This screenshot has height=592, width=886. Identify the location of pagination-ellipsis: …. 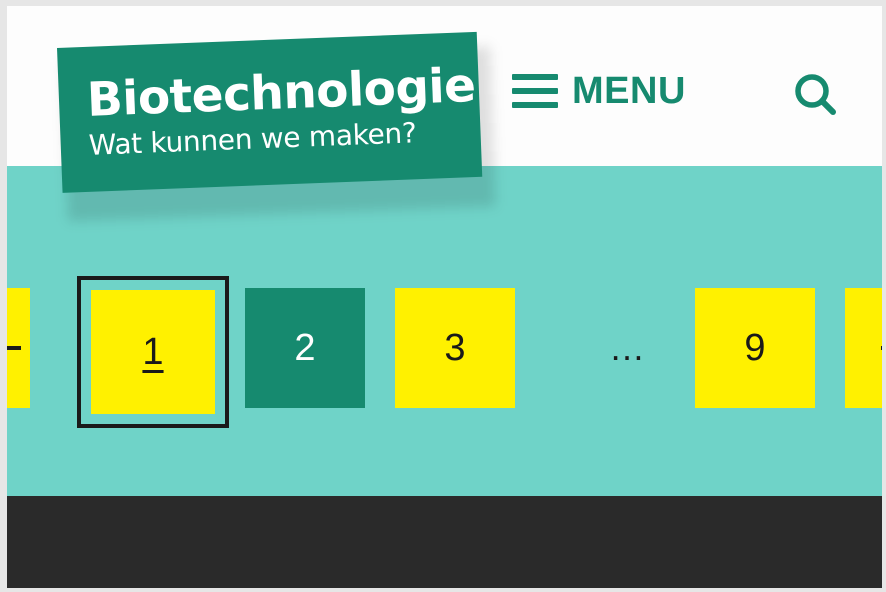
(627, 347).